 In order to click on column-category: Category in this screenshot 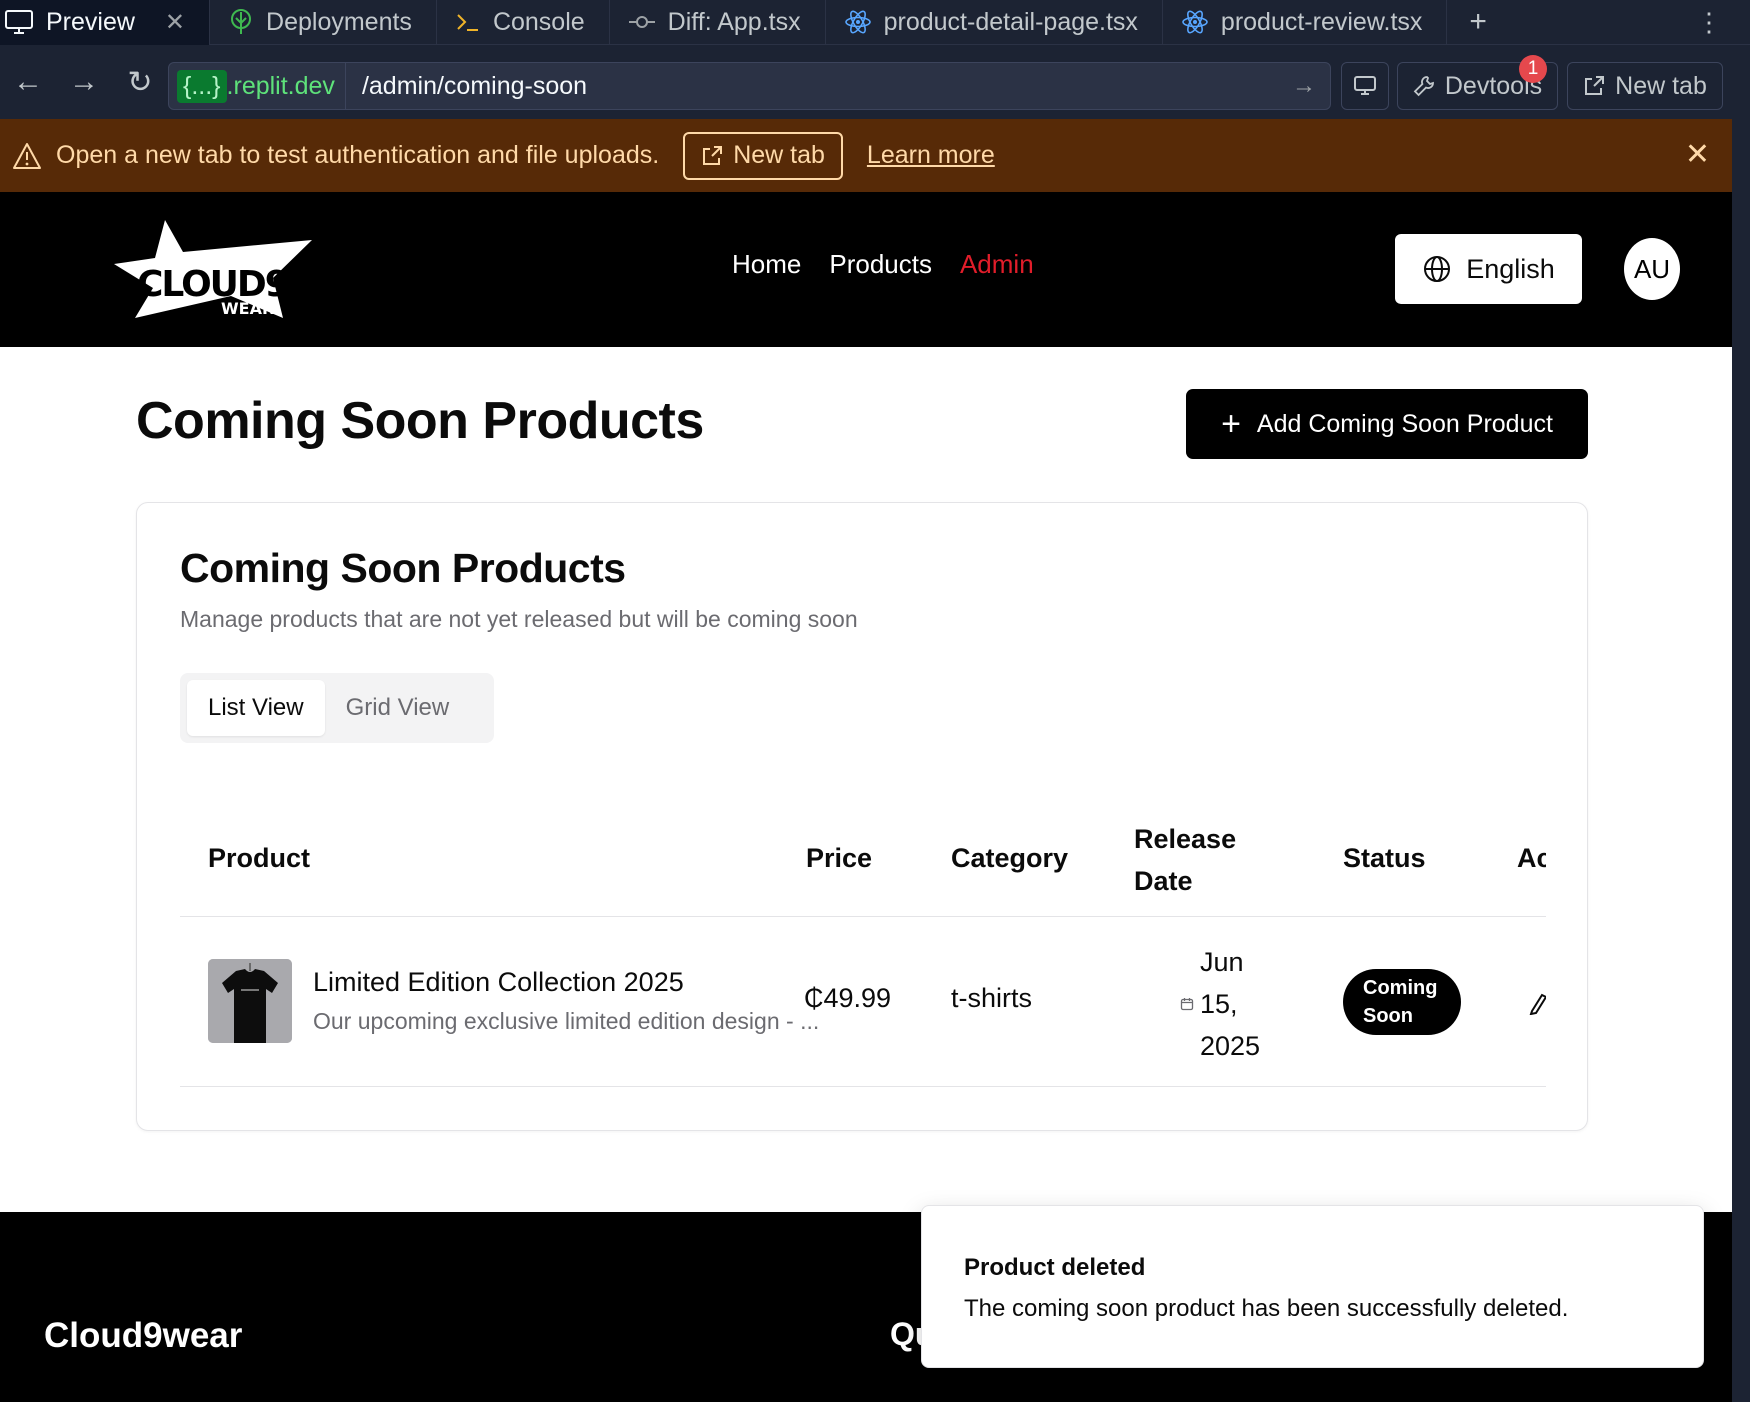, I will do `click(1010, 858)`.